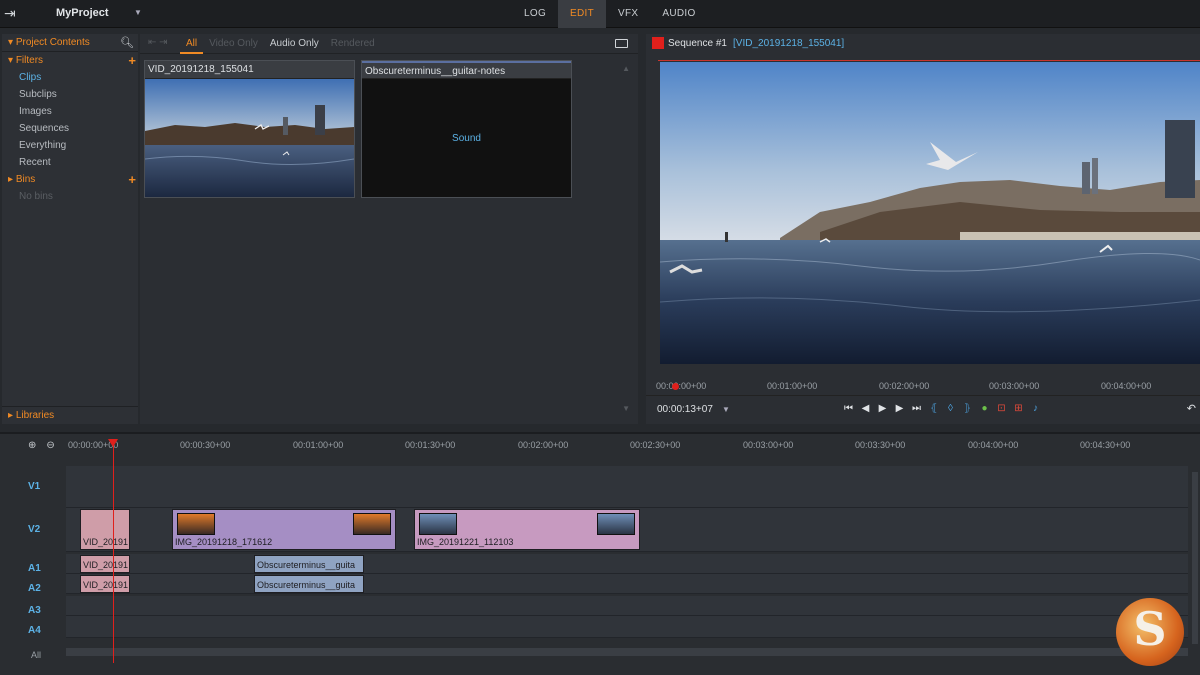 Image resolution: width=1200 pixels, height=675 pixels. What do you see at coordinates (1018, 408) in the screenshot?
I see `overwrite-icon: ⊞` at bounding box center [1018, 408].